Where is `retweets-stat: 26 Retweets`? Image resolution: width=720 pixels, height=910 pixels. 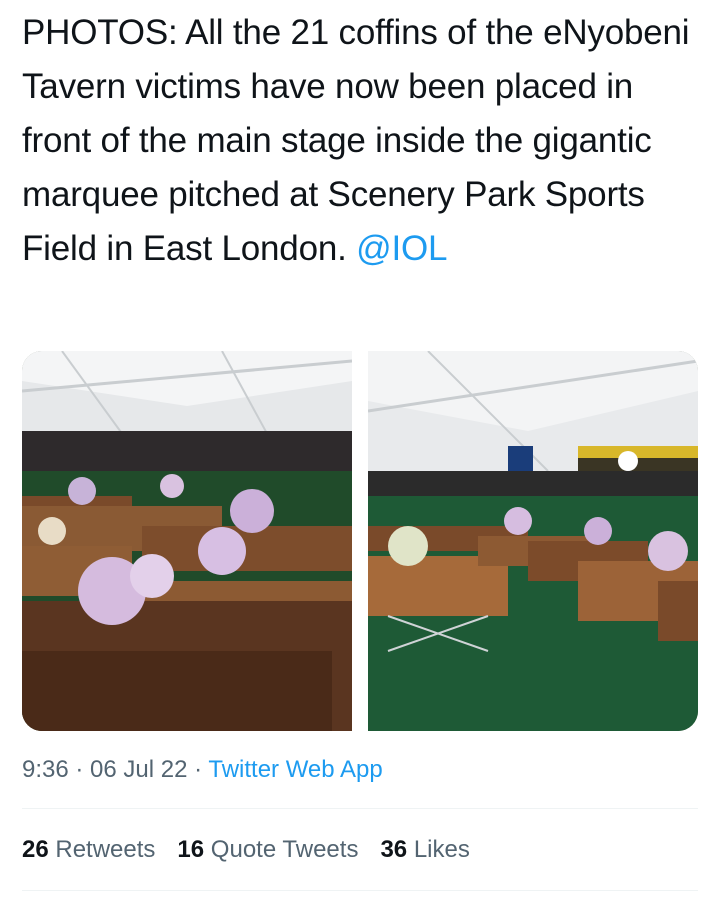
retweets-stat: 26 Retweets is located at coordinates (88, 850).